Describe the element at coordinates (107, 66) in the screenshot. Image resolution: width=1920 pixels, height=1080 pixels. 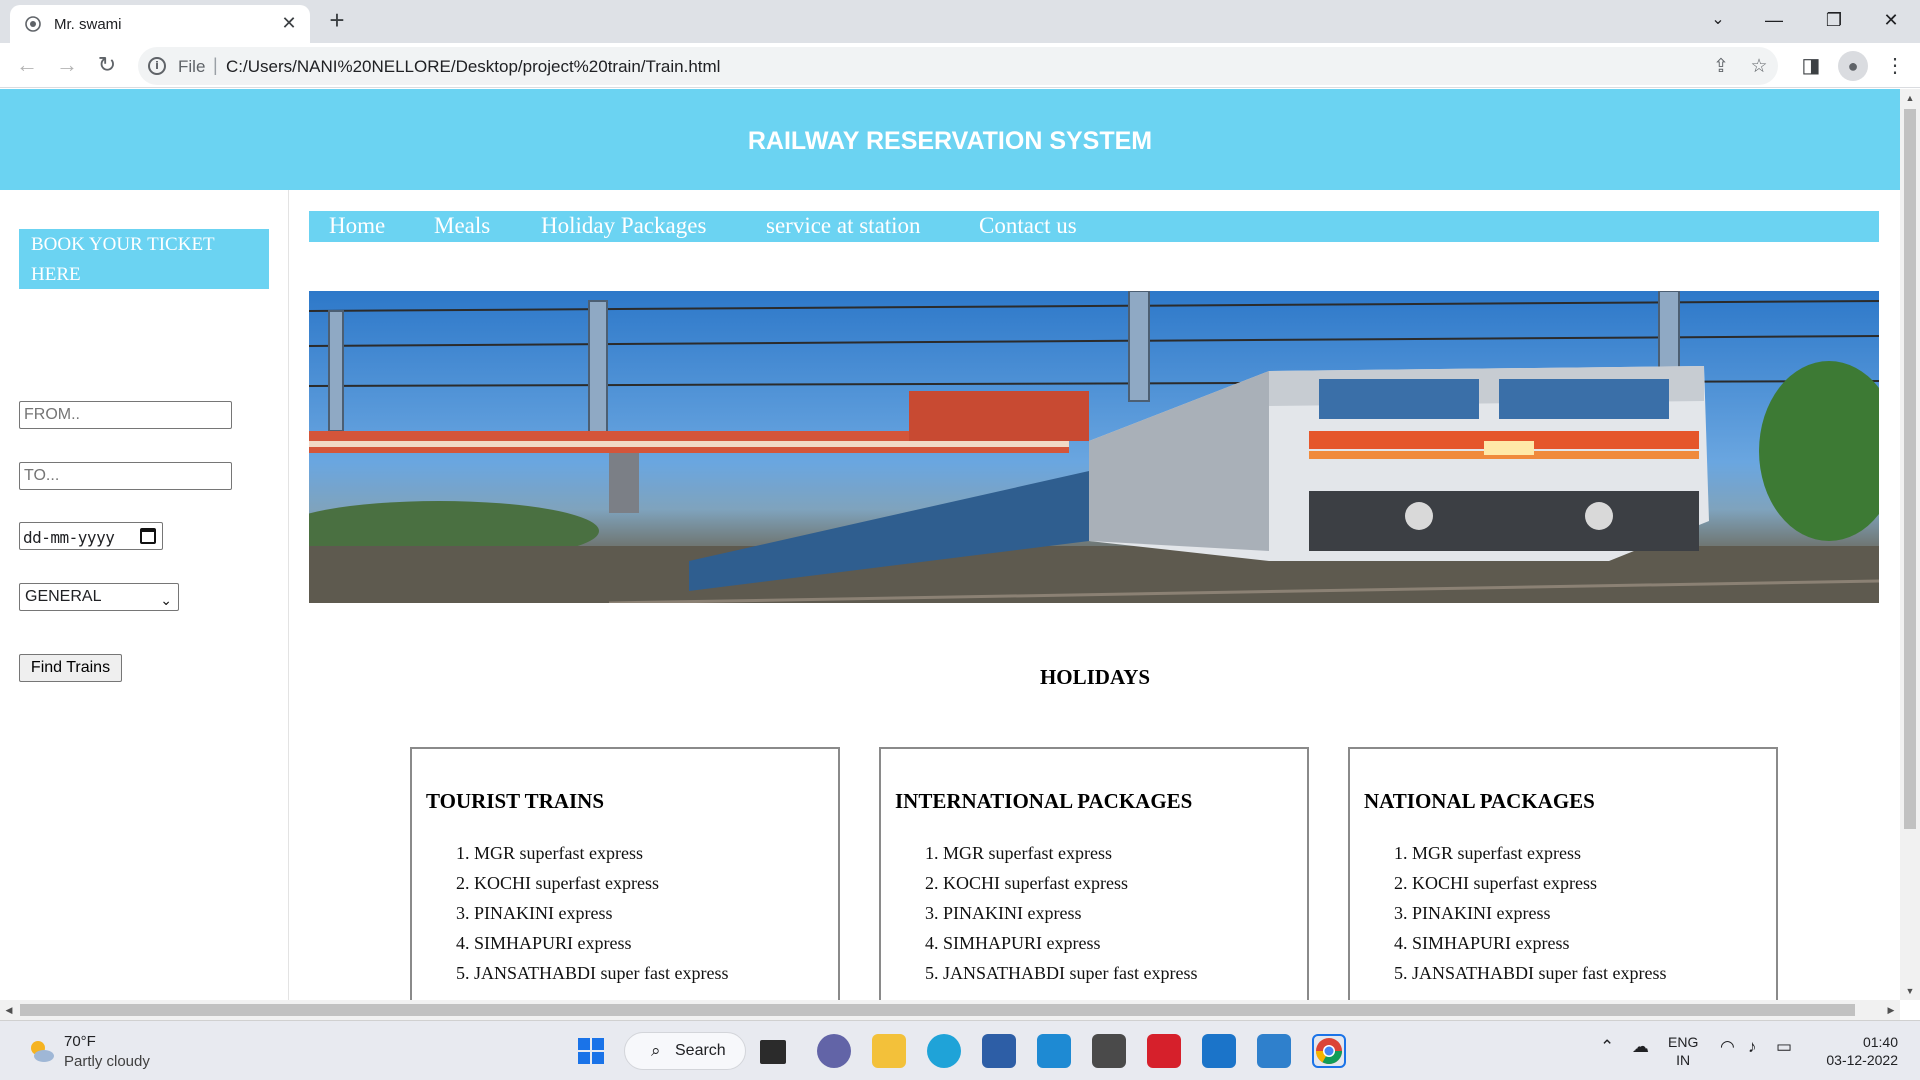
I see `reload-icon: ↻` at that location.